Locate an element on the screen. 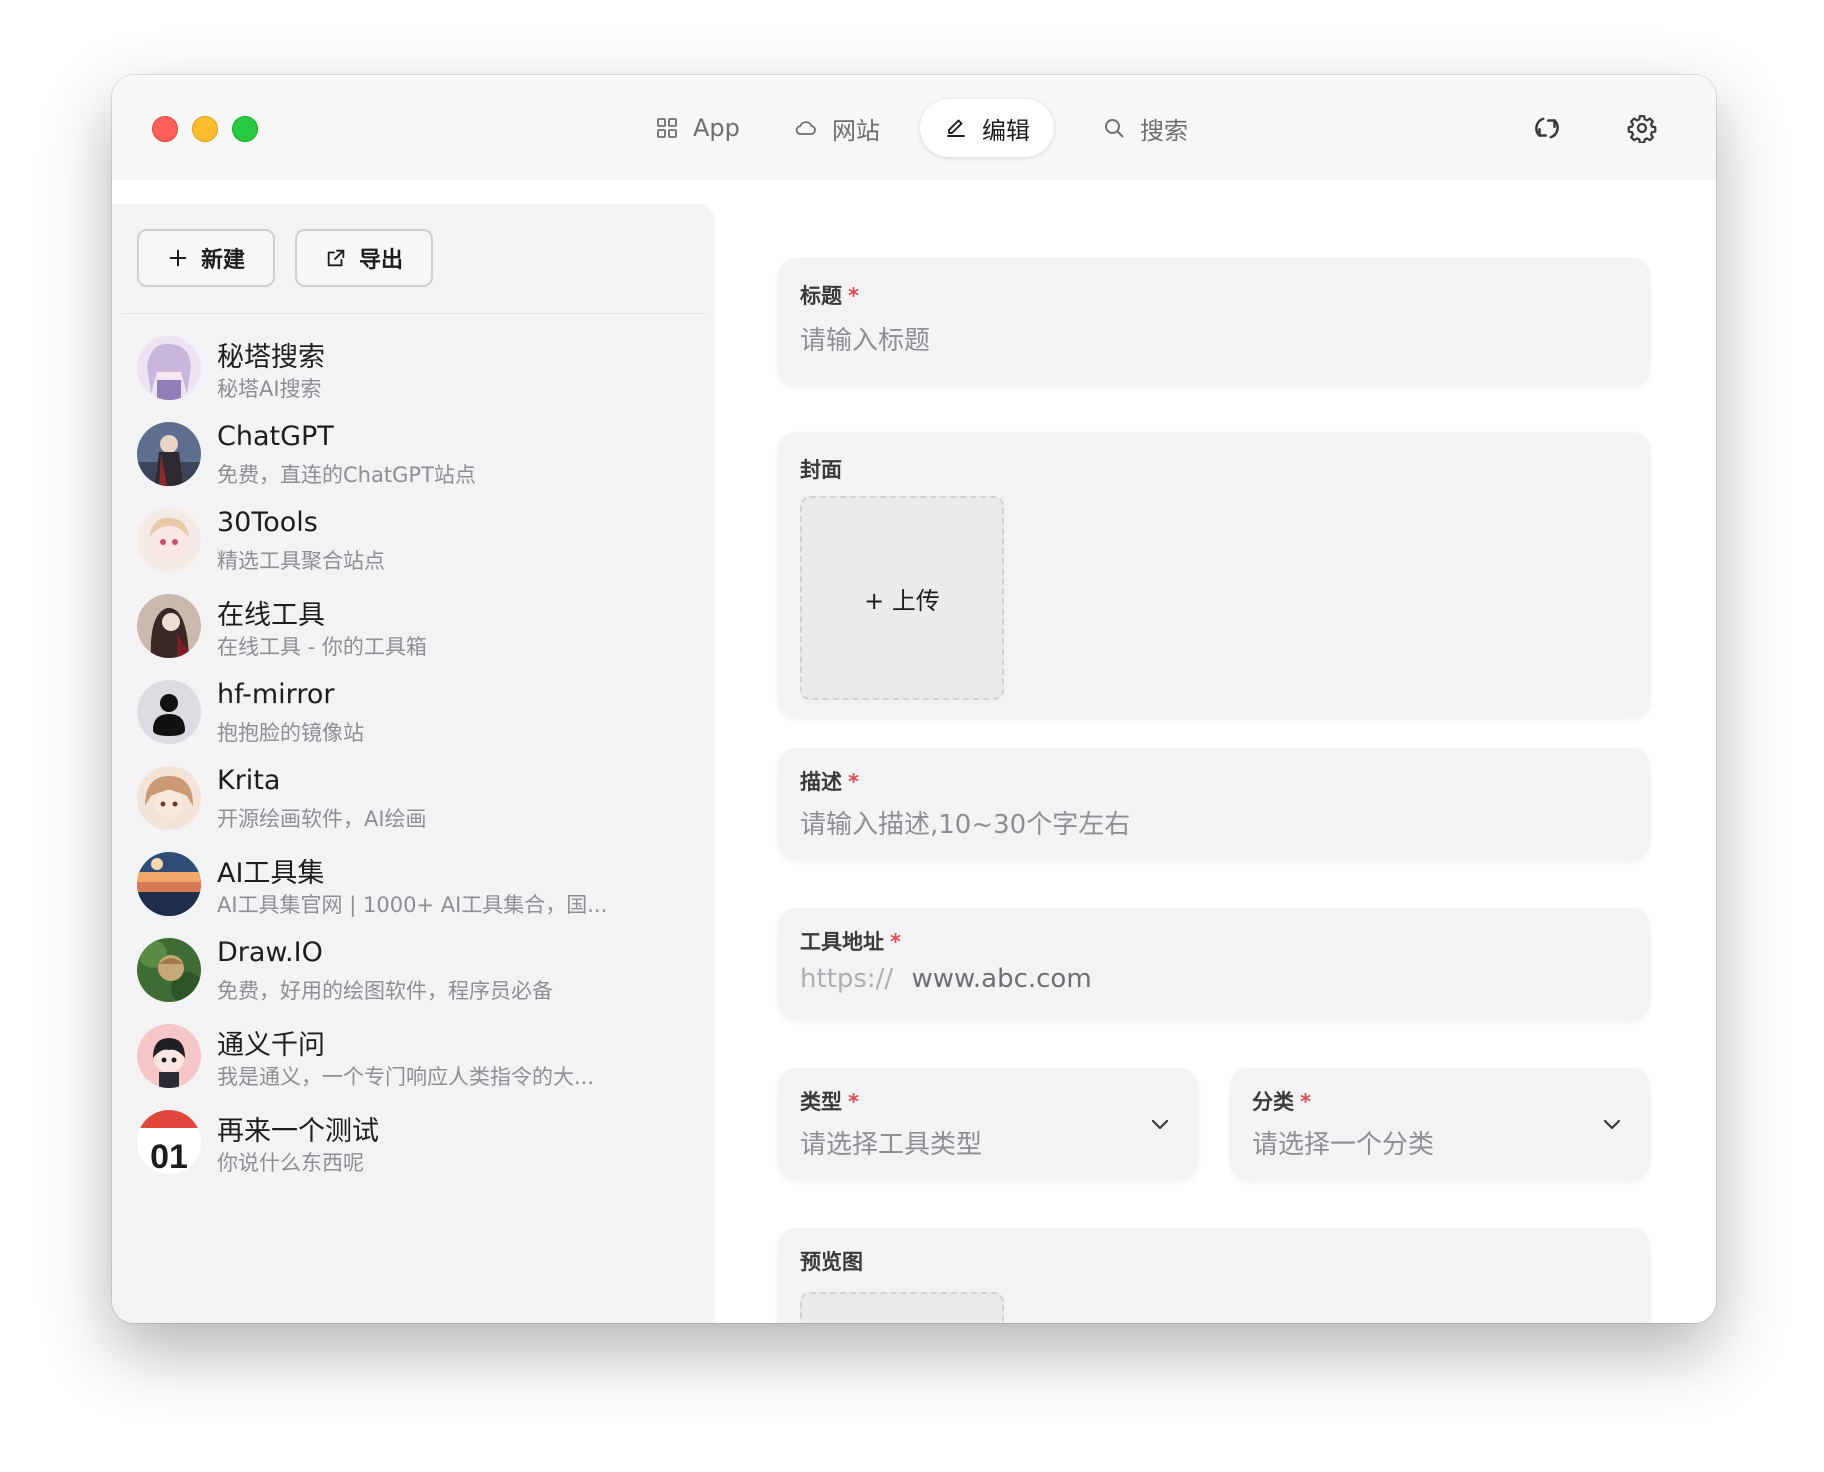 The height and width of the screenshot is (1472, 1824). tab-search-label: 搜索 is located at coordinates (1164, 130).